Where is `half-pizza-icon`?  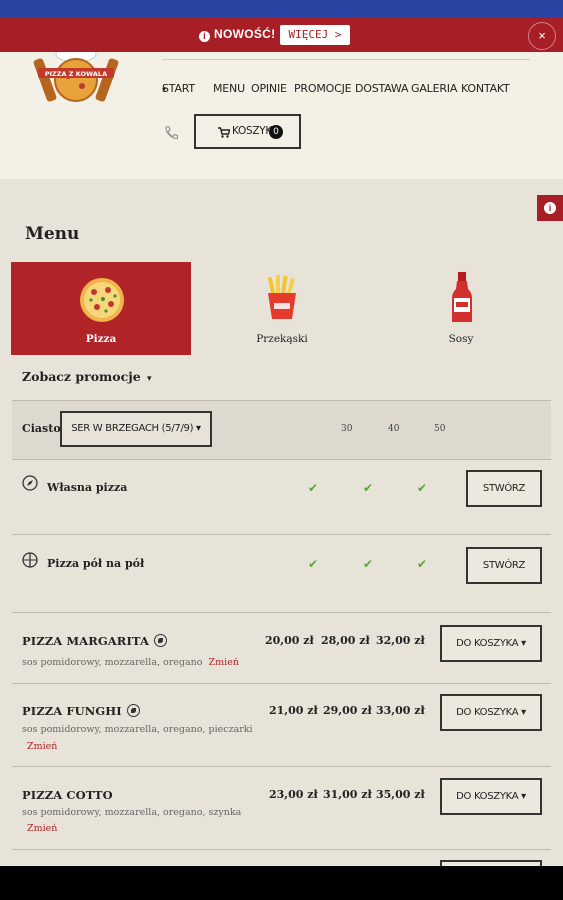 half-pizza-icon is located at coordinates (30, 560).